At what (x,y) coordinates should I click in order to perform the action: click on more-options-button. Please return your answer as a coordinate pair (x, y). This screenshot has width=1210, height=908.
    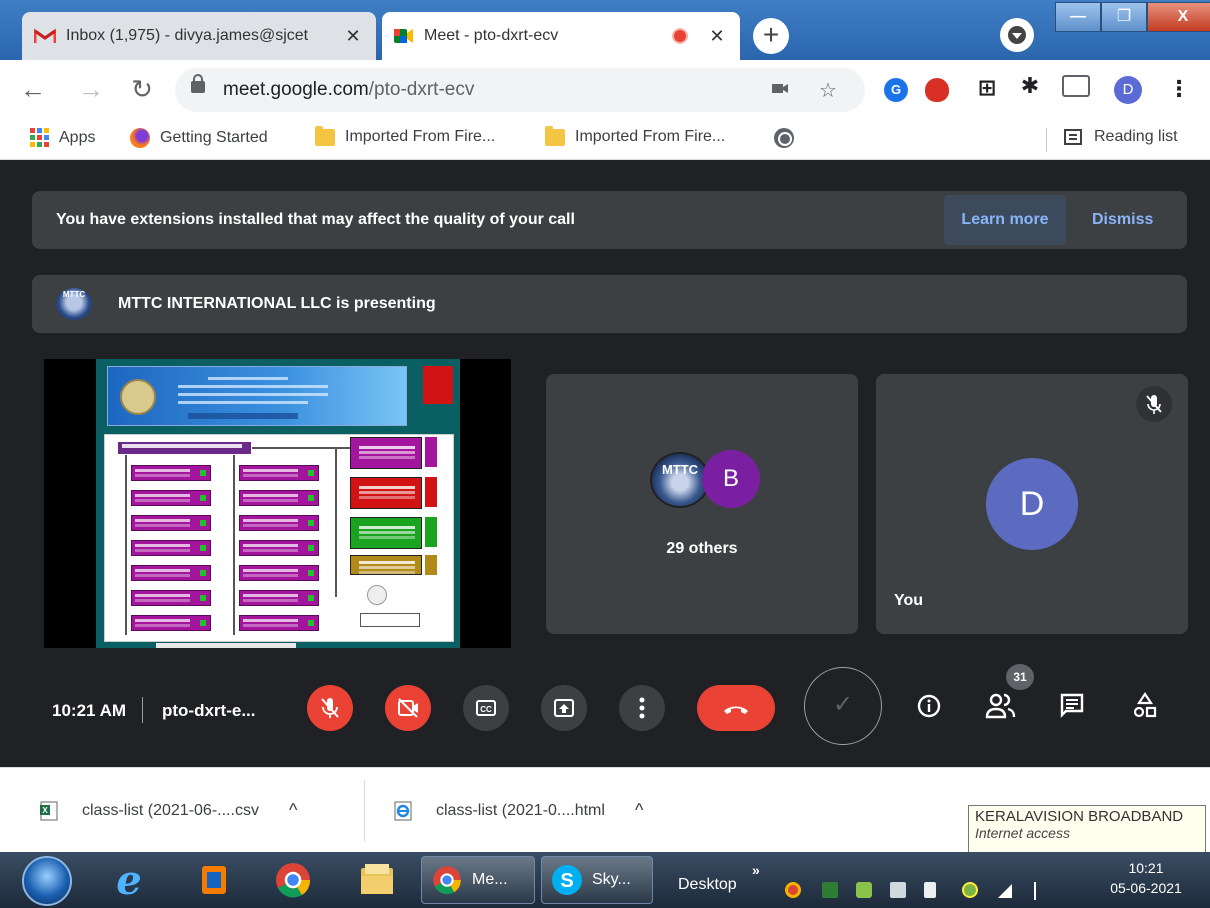
    Looking at the image, I should click on (642, 708).